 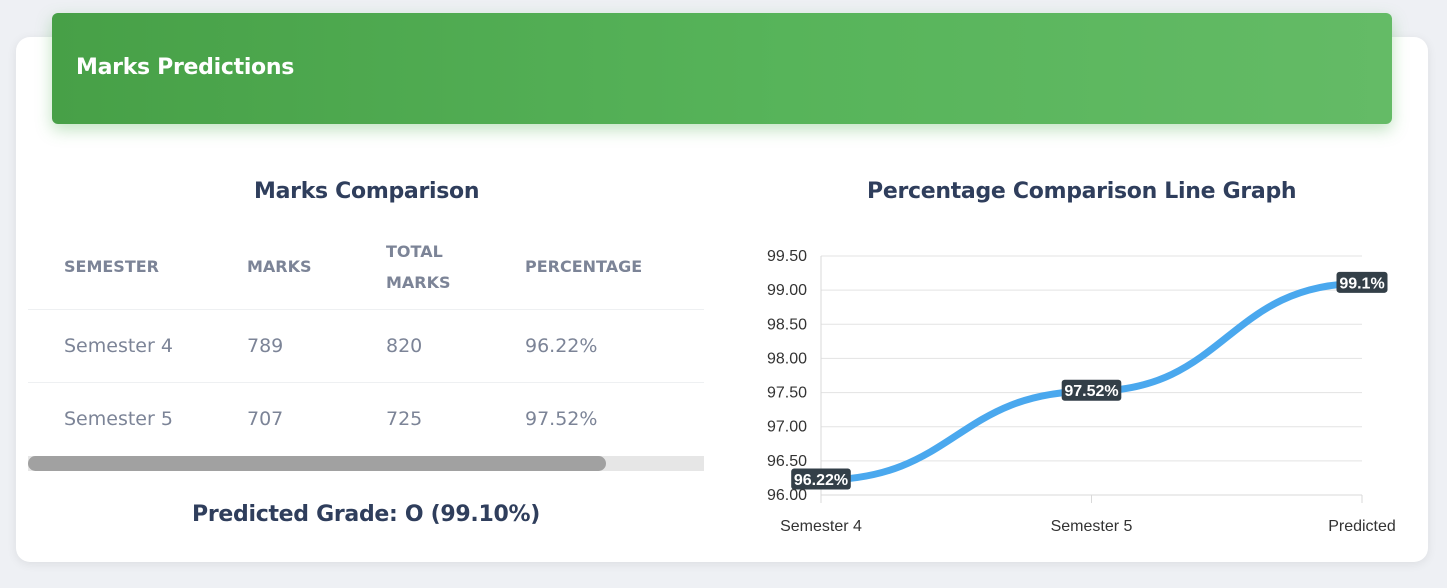 I want to click on table-row: Semester 5 707 725 97.52%, so click(x=366, y=418).